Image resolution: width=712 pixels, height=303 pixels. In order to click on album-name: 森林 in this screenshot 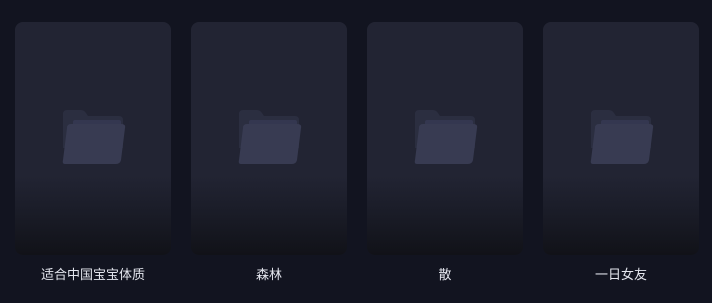, I will do `click(268, 275)`.